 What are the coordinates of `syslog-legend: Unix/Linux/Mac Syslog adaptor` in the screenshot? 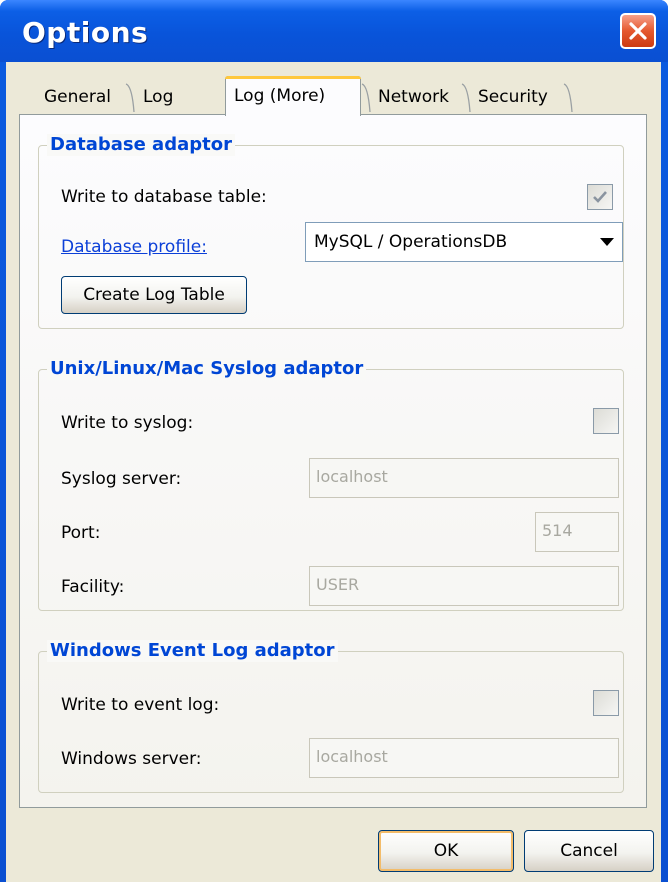 It's located at (207, 369).